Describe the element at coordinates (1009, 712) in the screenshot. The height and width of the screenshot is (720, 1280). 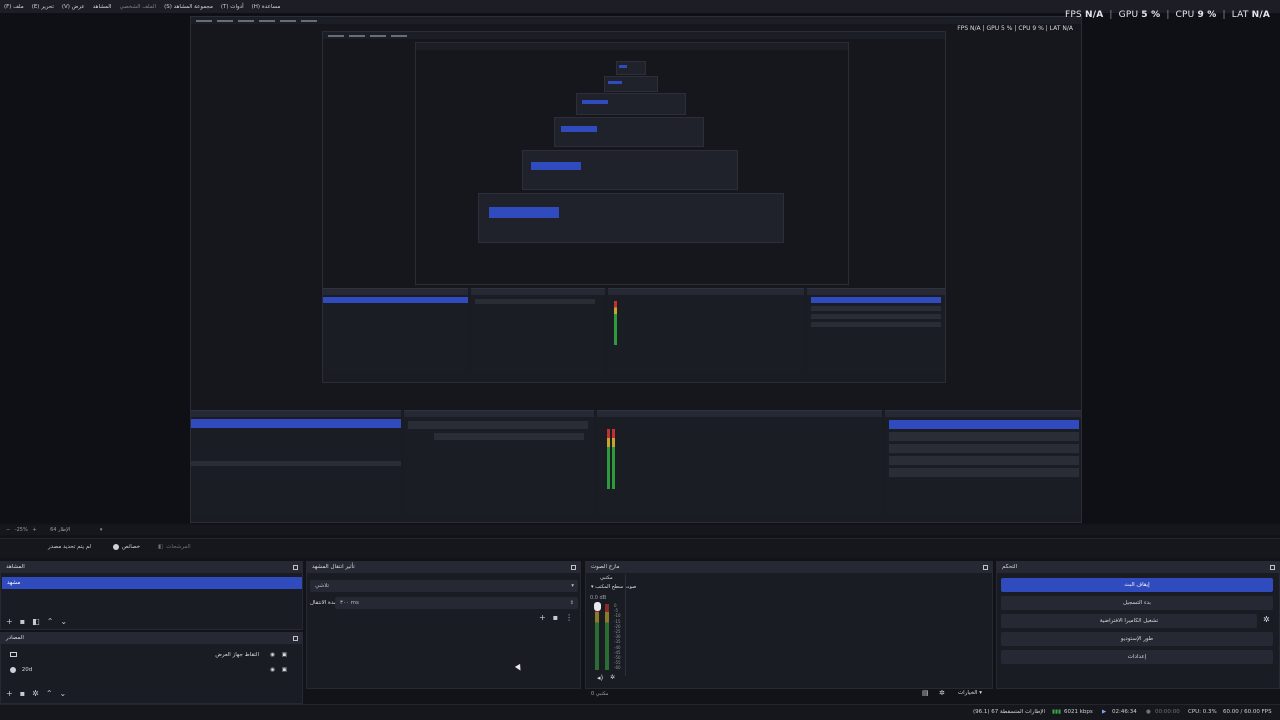
I see `dropped-frames: (96.1) 67 الإطارات المتسقطة` at that location.